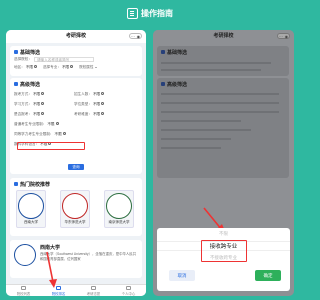 The width and height of the screenshot is (320, 300). What do you see at coordinates (30, 52) in the screenshot?
I see `basic-filter-title: 基础筛选` at bounding box center [30, 52].